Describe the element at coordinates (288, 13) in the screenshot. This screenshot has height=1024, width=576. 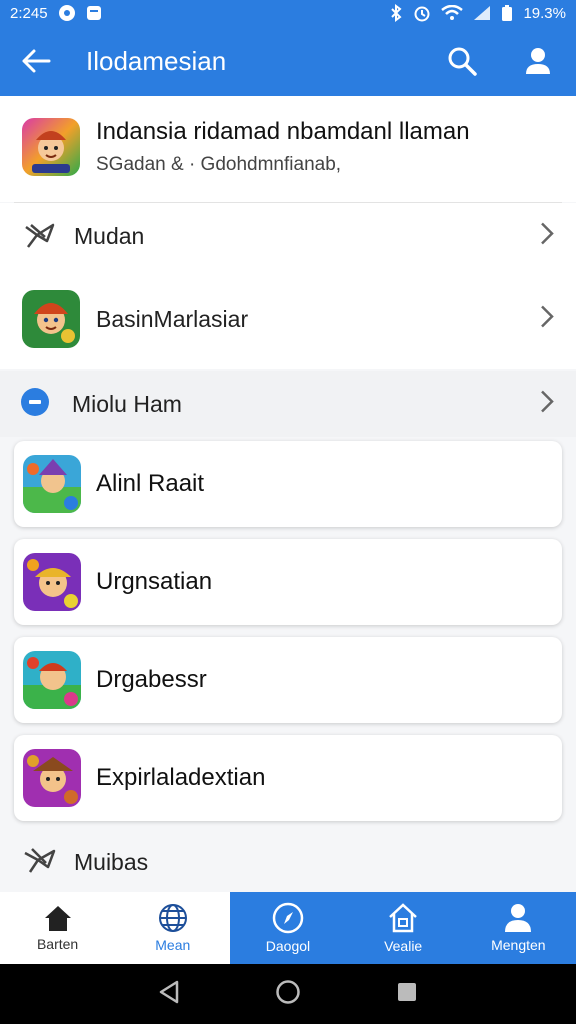
I see `status-bar: 2:245 19.3%` at that location.